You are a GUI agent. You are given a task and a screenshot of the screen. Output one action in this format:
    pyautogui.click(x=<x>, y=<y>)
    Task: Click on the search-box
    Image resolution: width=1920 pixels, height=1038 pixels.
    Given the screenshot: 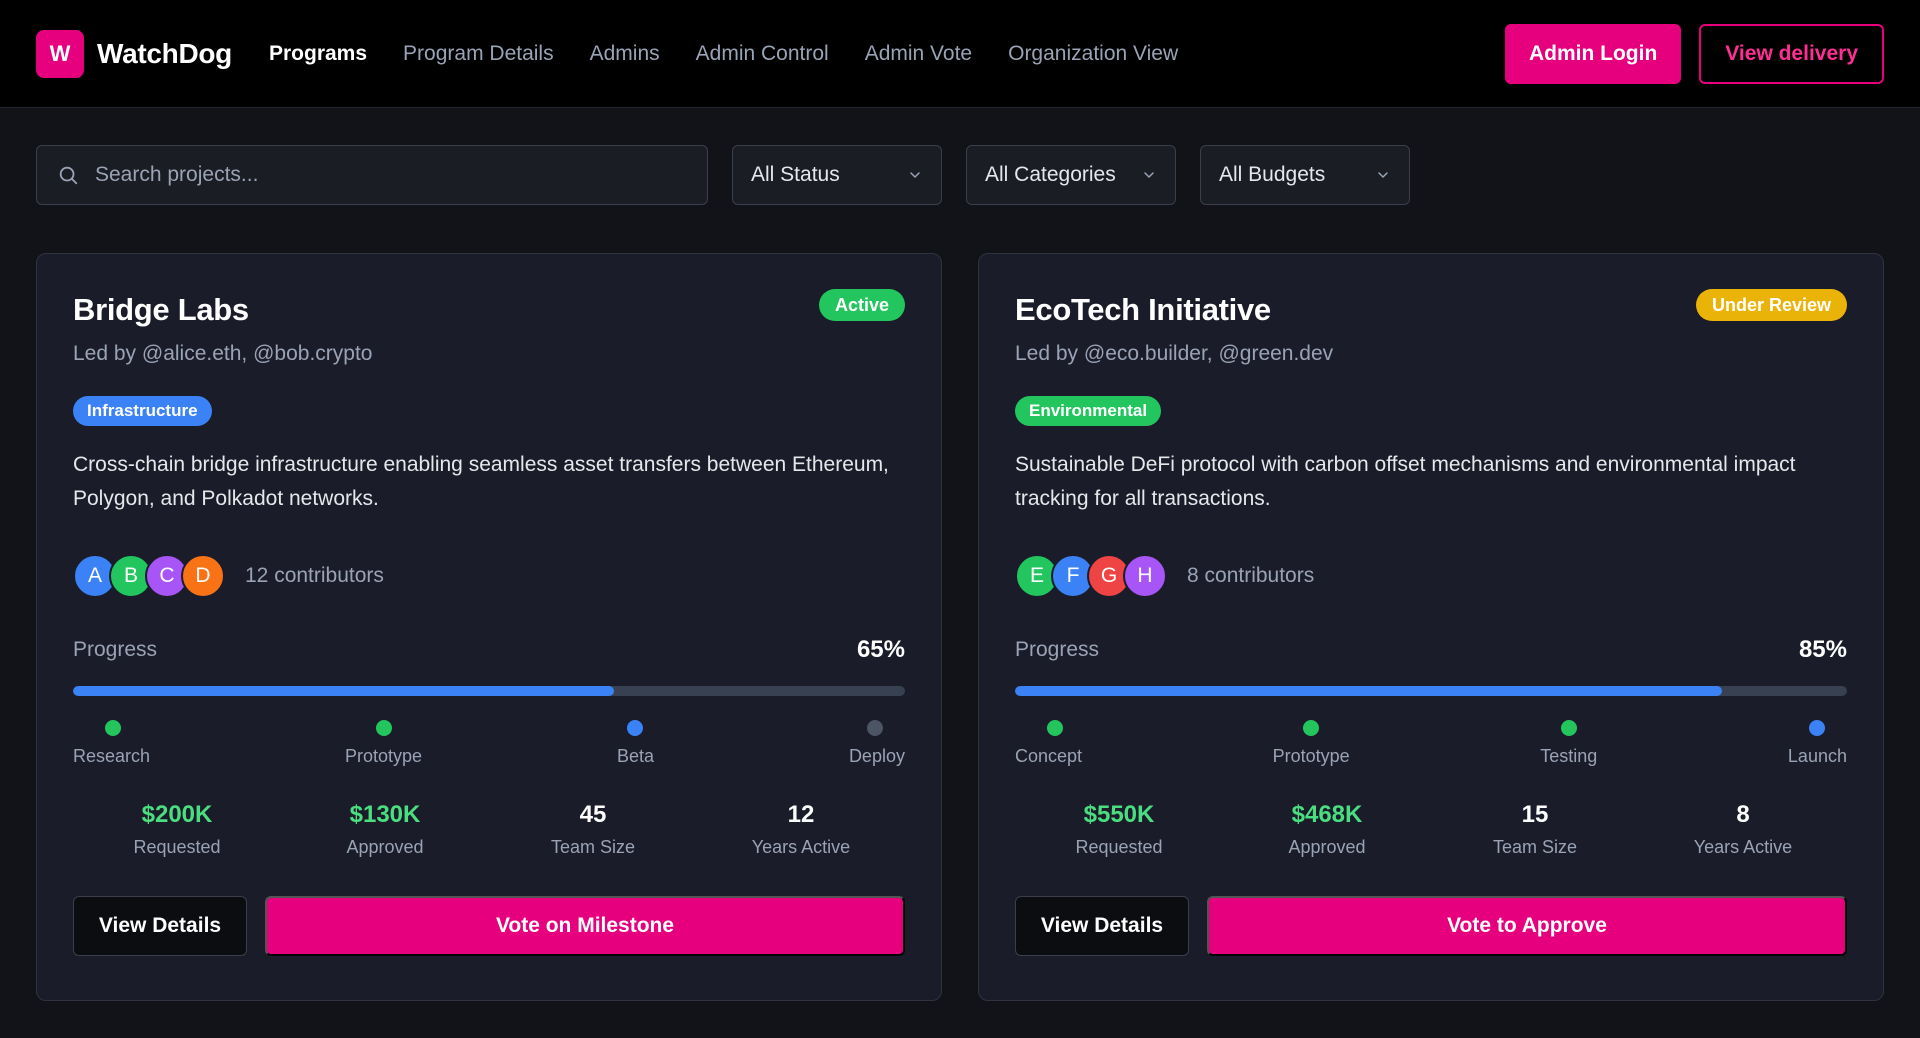 What is the action you would take?
    pyautogui.click(x=372, y=175)
    